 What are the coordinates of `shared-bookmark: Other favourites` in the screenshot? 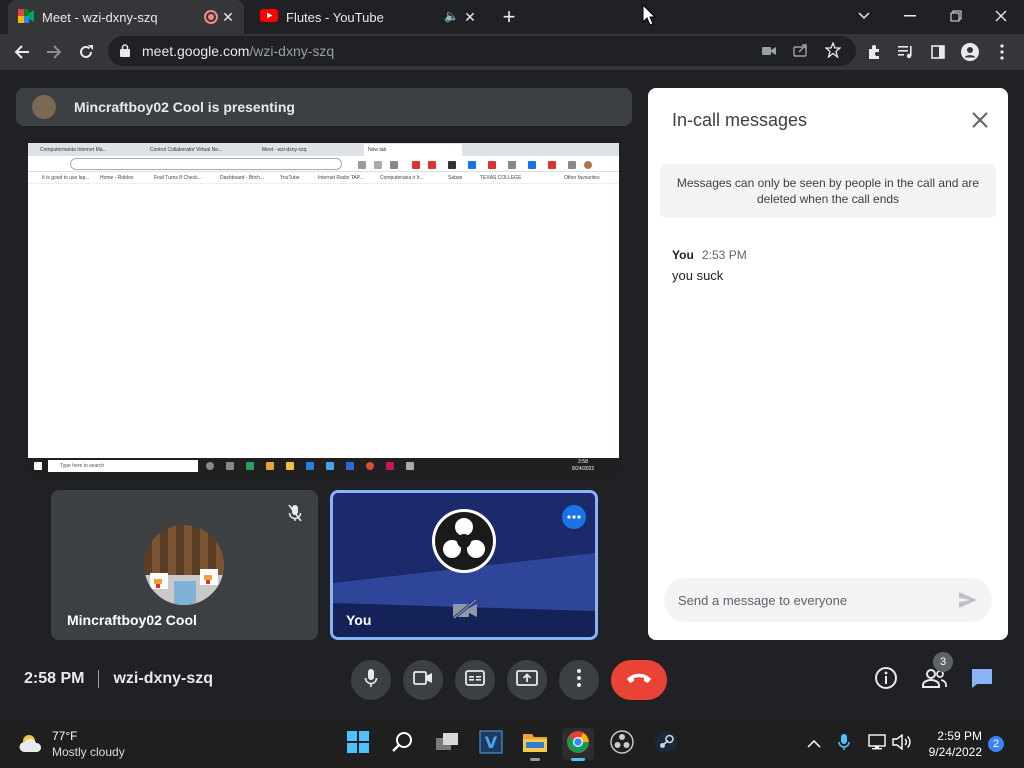 It's located at (582, 178).